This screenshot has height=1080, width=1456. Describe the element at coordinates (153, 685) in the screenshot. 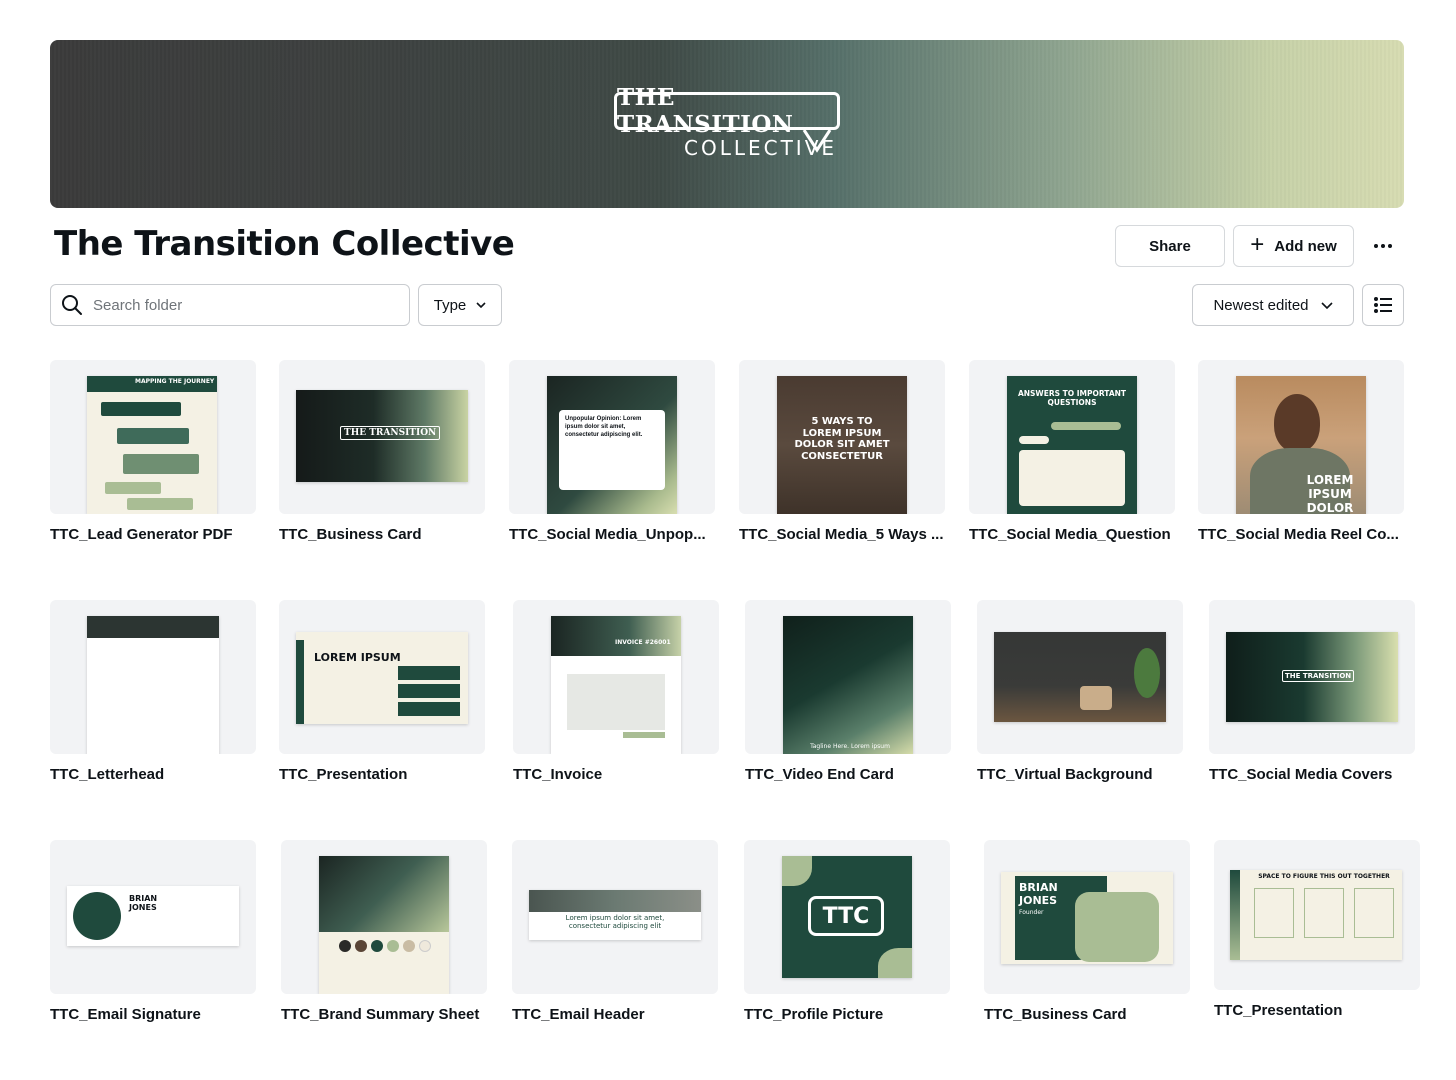

I see `letterhead-preview` at that location.